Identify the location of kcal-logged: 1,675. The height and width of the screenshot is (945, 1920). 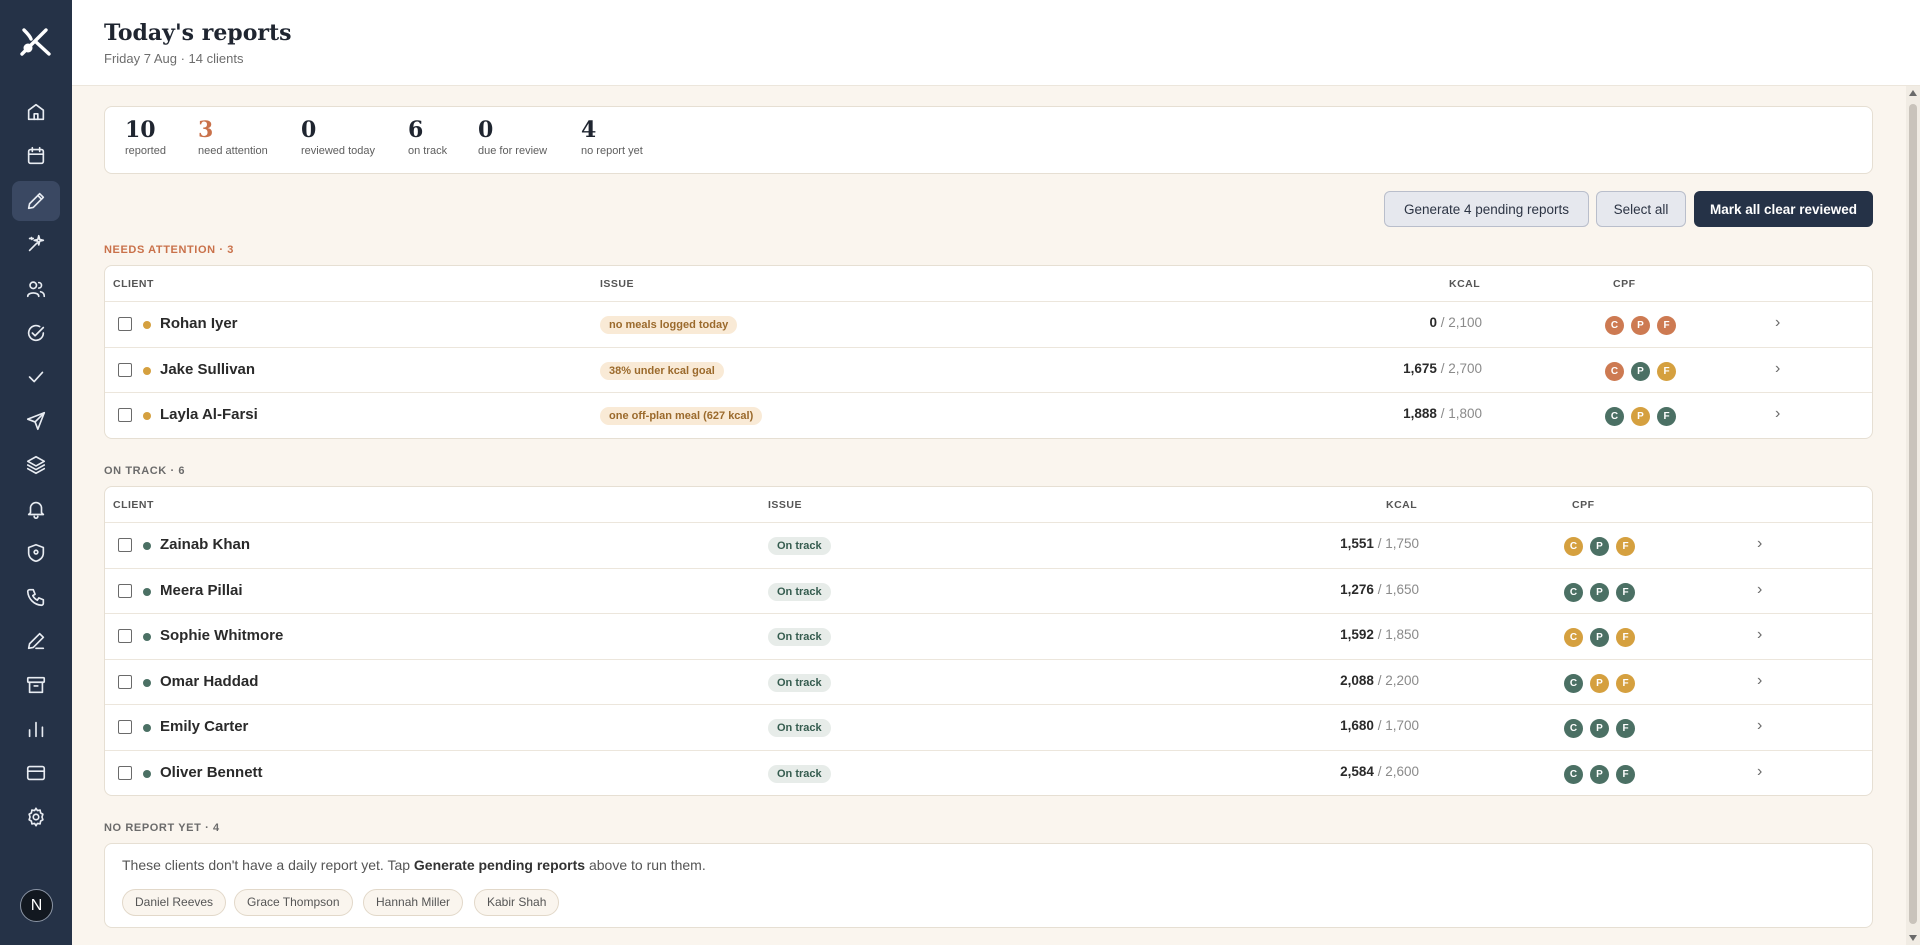
(1420, 368).